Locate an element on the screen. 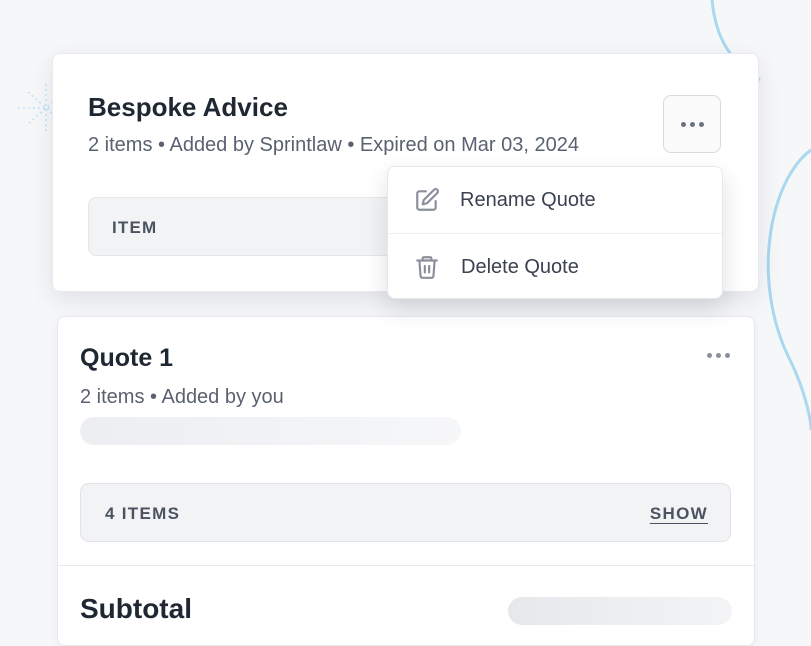  menu-item-rename-quote: Rename Quote is located at coordinates (555, 200).